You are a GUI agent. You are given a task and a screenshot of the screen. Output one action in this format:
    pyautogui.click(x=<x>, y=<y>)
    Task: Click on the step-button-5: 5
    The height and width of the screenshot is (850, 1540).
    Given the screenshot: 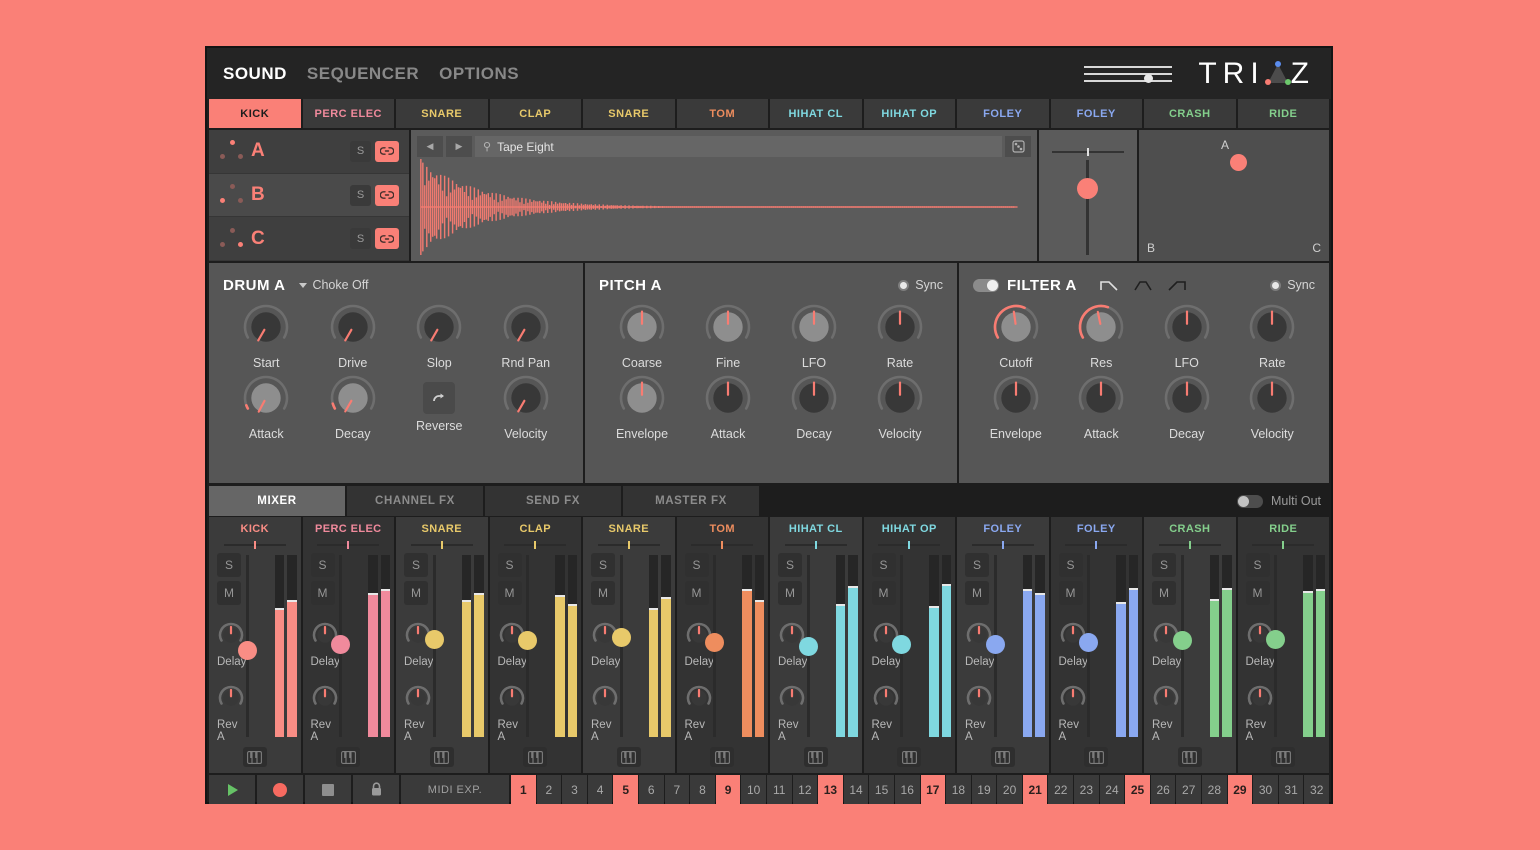 What is the action you would take?
    pyautogui.click(x=625, y=789)
    